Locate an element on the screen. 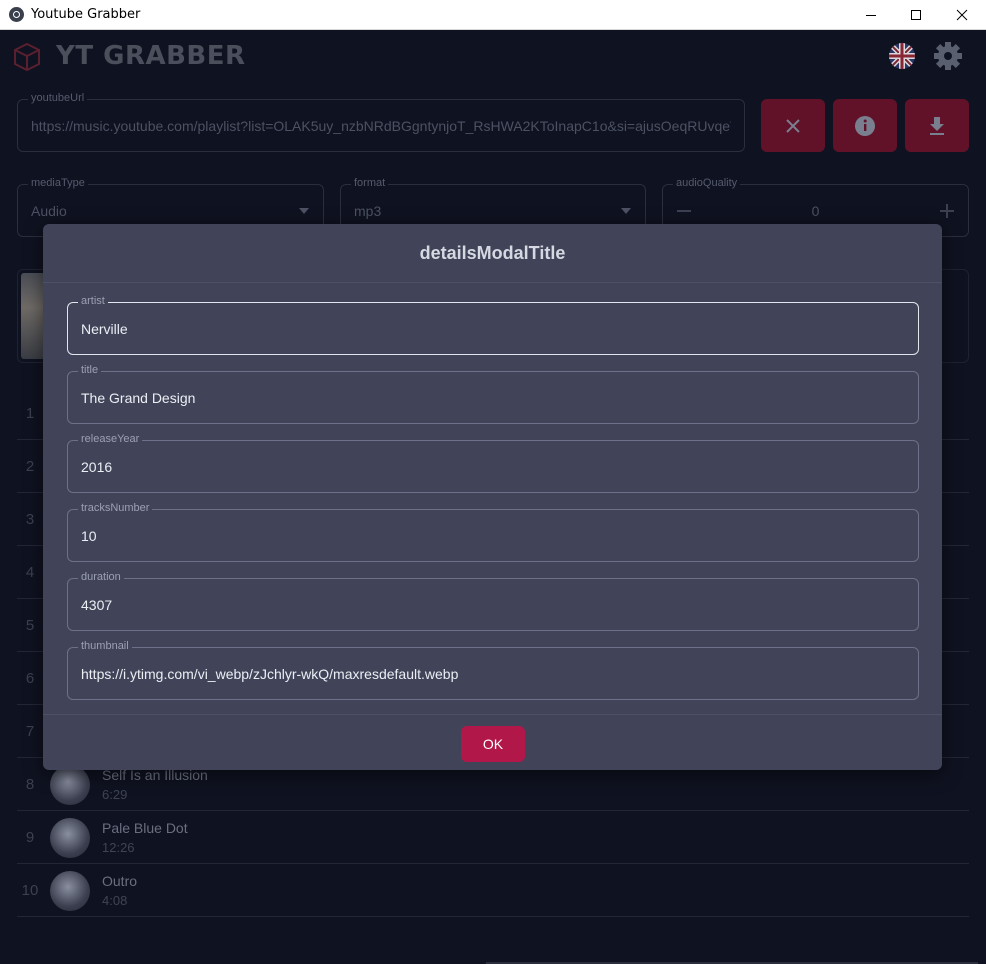 This screenshot has width=986, height=964. track-duration: 4:08 is located at coordinates (115, 900).